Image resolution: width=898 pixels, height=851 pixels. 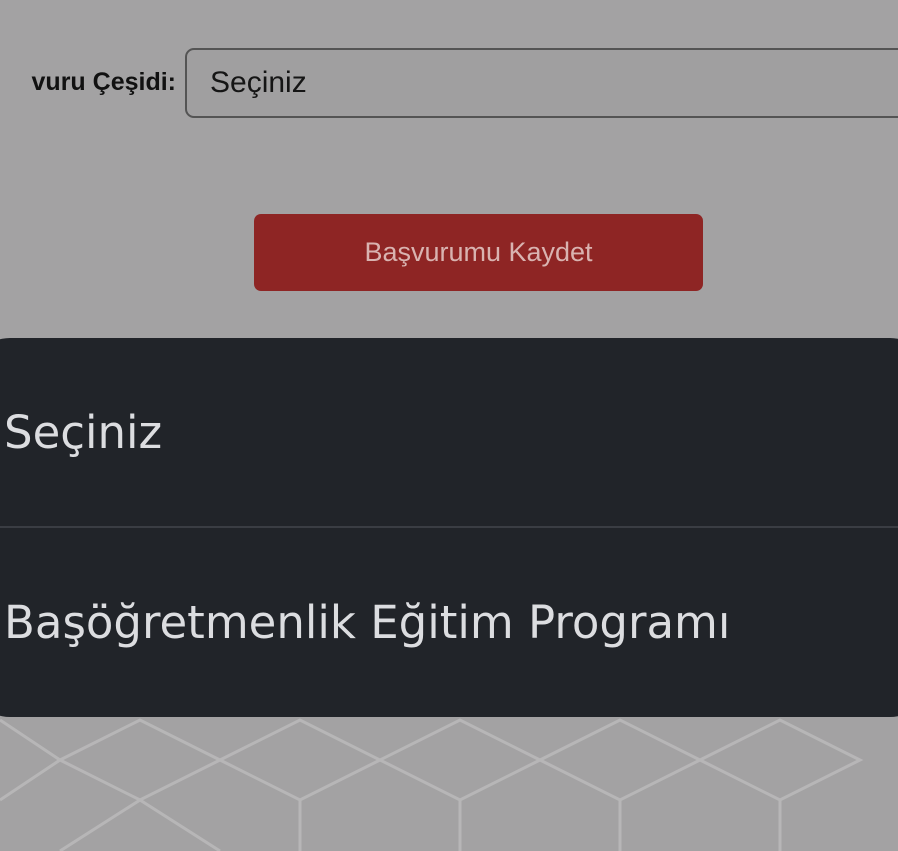 What do you see at coordinates (367, 622) in the screenshot?
I see `dropdown-option-label: Başöğretmenlik Eğitim Programı` at bounding box center [367, 622].